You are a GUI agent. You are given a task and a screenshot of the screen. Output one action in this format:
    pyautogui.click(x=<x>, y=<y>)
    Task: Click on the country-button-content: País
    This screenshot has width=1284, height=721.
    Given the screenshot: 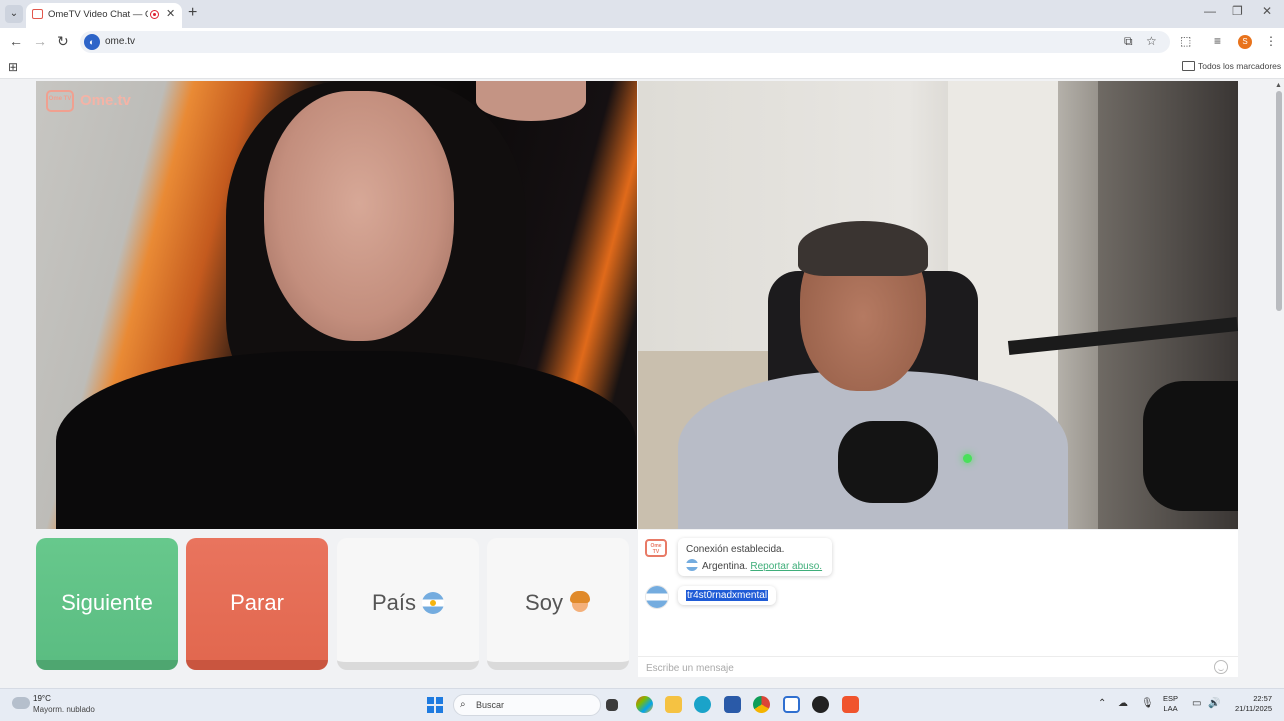 What is the action you would take?
    pyautogui.click(x=408, y=603)
    